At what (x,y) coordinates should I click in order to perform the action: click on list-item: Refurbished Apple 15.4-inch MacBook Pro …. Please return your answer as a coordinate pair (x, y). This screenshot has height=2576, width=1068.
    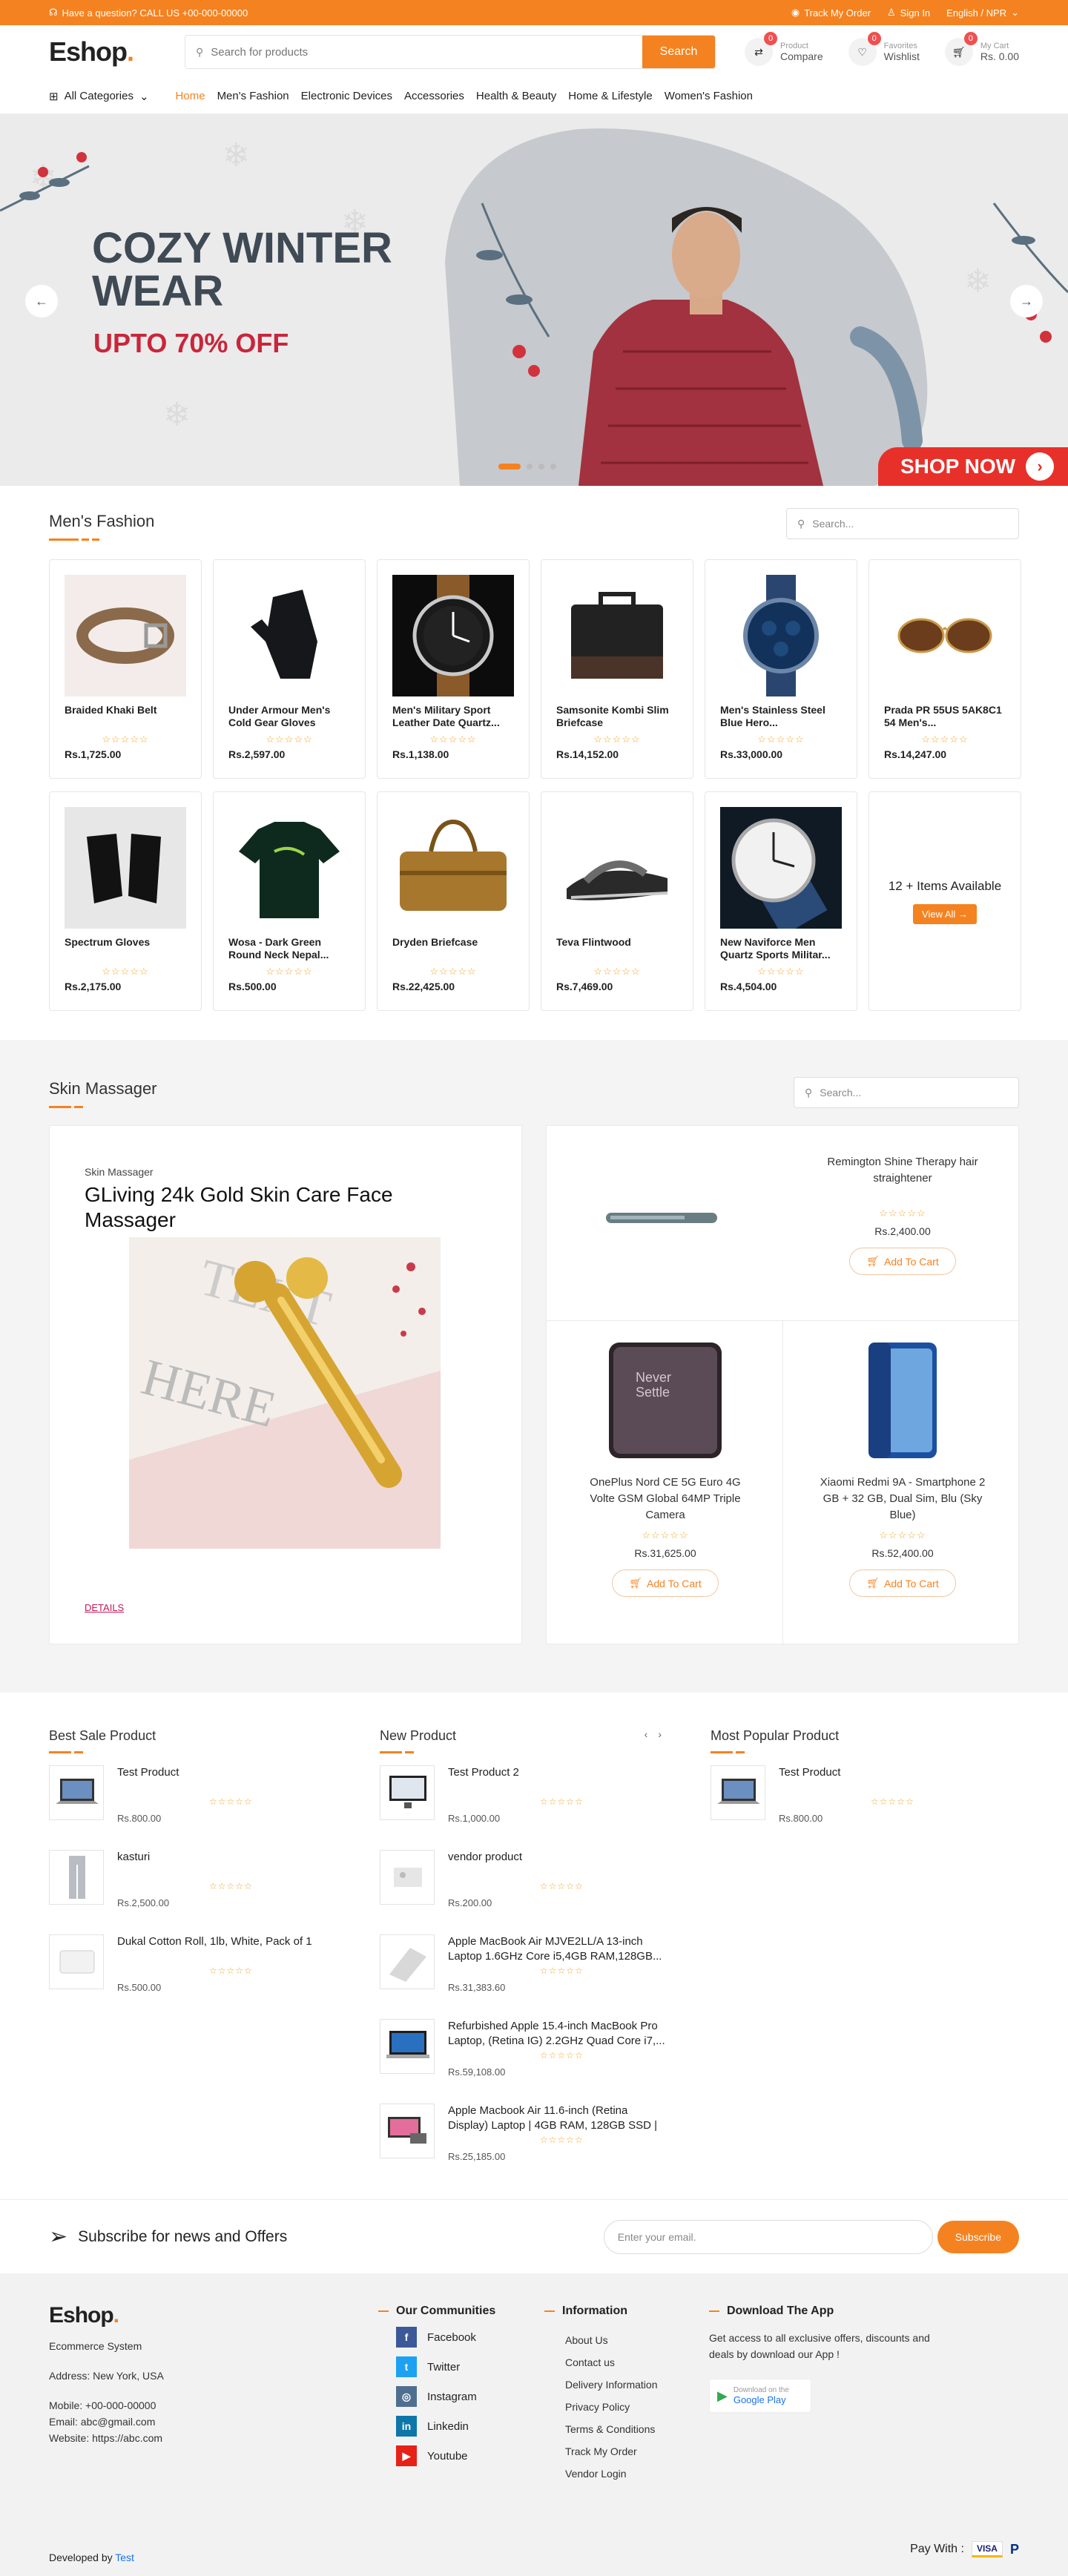
    Looking at the image, I should click on (525, 2049).